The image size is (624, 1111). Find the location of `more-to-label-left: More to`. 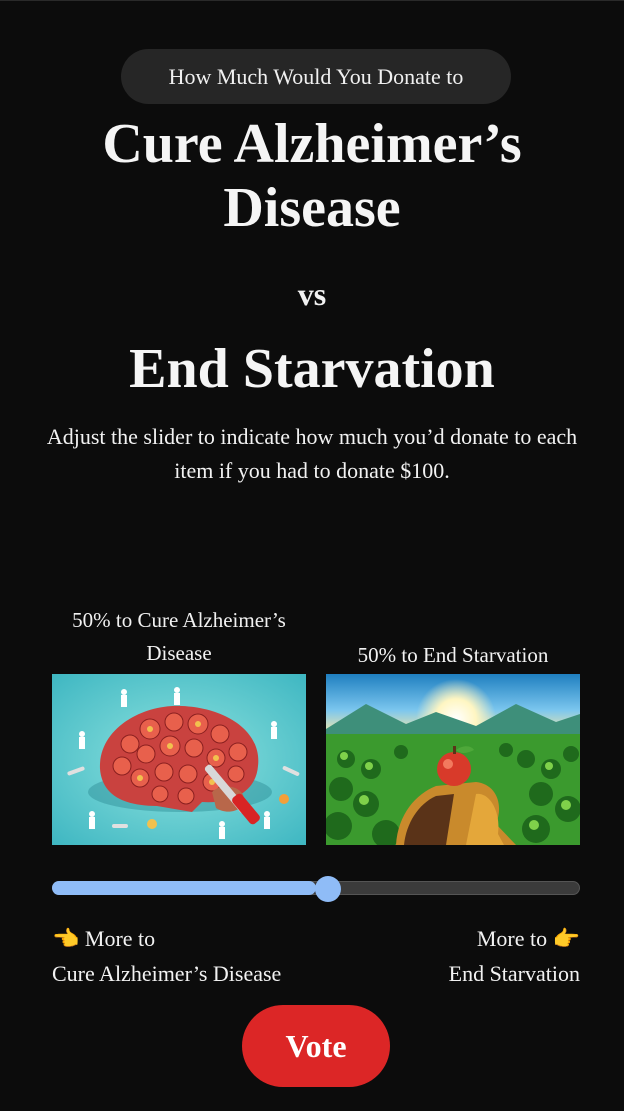

more-to-label-left: More to is located at coordinates (120, 938).